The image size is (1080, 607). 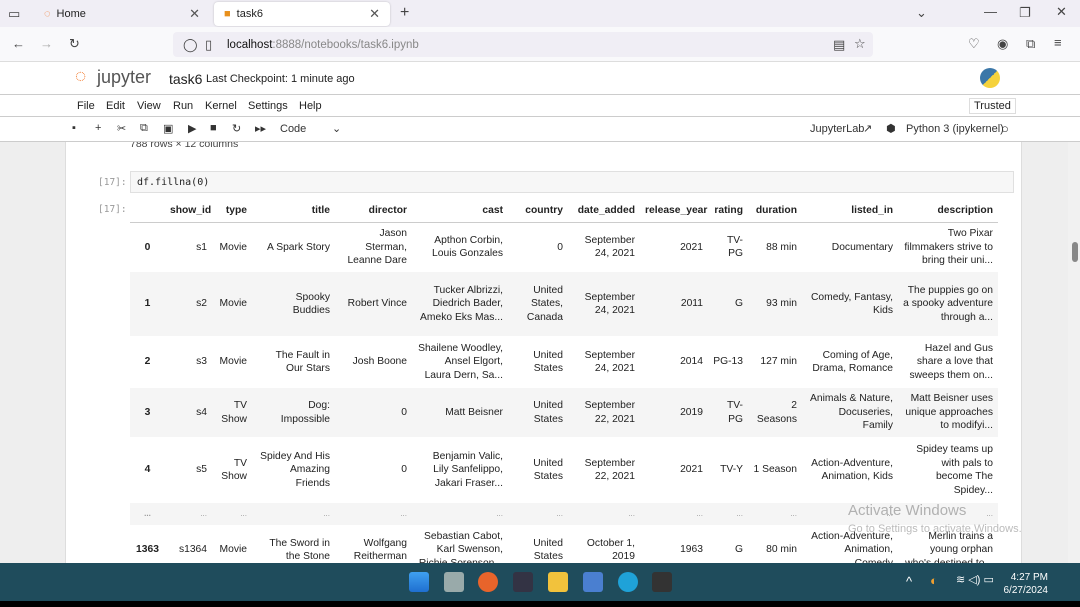 What do you see at coordinates (18, 43) in the screenshot?
I see `back-icon: ←` at bounding box center [18, 43].